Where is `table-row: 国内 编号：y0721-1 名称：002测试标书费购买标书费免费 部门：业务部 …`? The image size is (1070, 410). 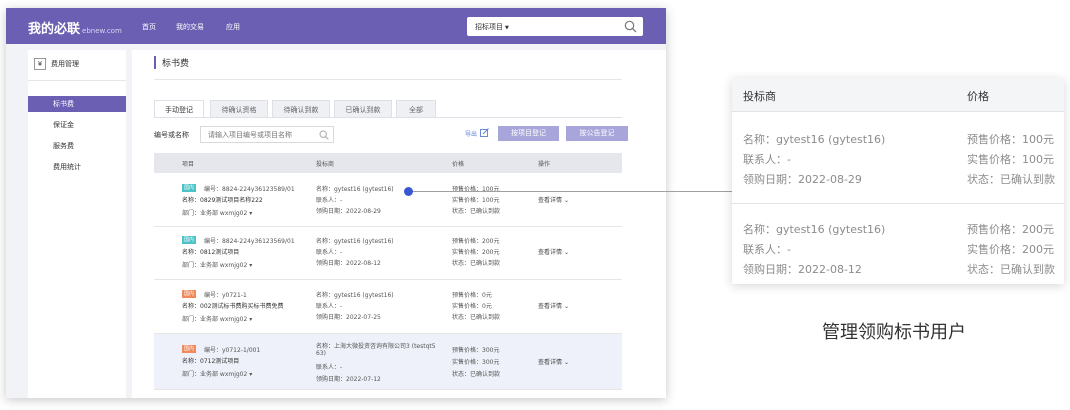
table-row: 国内 编号：y0721-1 名称：002测试标书费购买标书费免费 部门：业务部 … is located at coordinates (388, 307).